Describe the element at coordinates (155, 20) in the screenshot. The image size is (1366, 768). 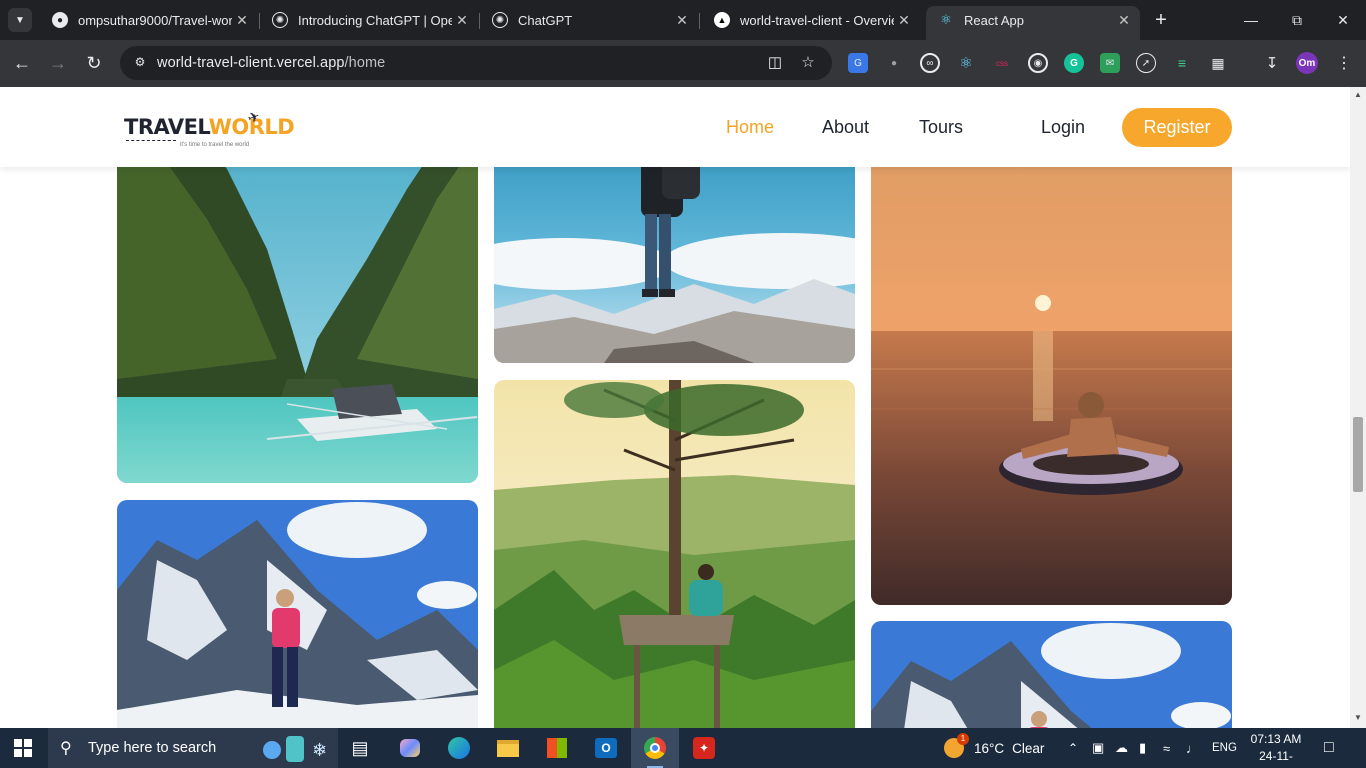
I see `tab-title: ompsuthar9000/Travel-world` at that location.